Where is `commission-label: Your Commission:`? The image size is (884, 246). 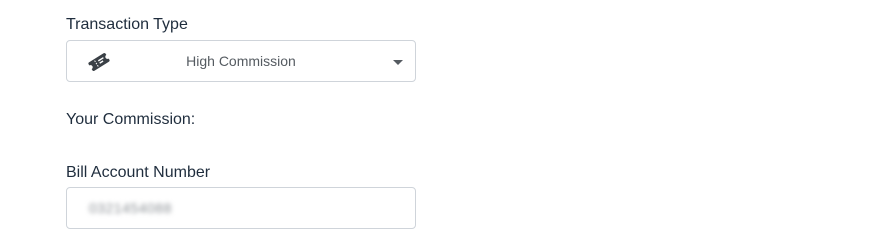
commission-label: Your Commission: is located at coordinates (131, 119).